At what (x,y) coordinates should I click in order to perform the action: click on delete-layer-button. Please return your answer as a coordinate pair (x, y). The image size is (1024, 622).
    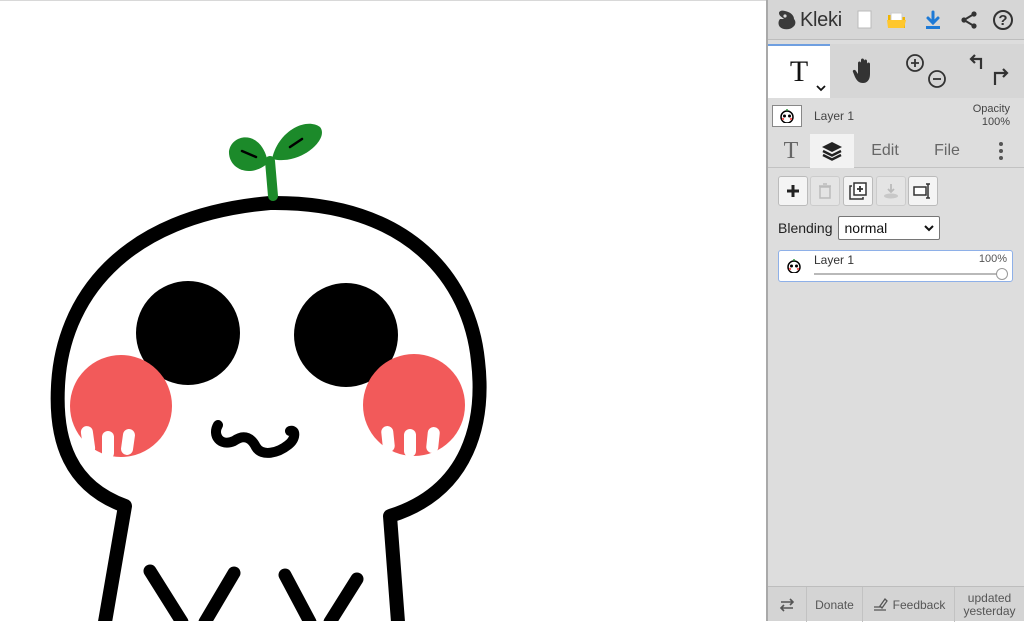
    Looking at the image, I should click on (825, 191).